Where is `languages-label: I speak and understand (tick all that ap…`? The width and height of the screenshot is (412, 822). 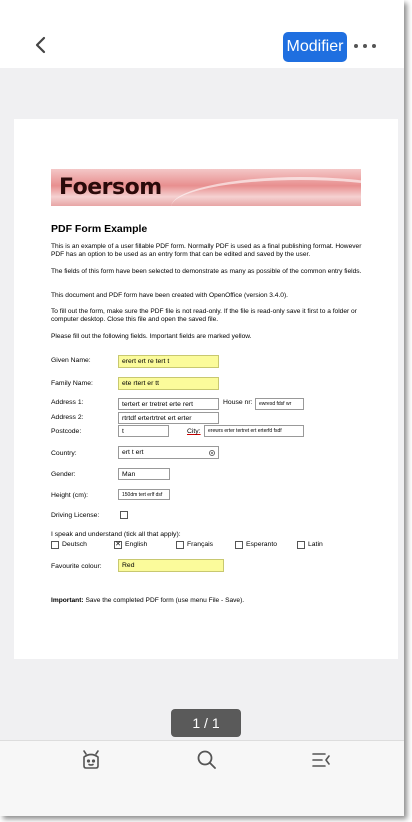 languages-label: I speak and understand (tick all that ap… is located at coordinates (116, 534).